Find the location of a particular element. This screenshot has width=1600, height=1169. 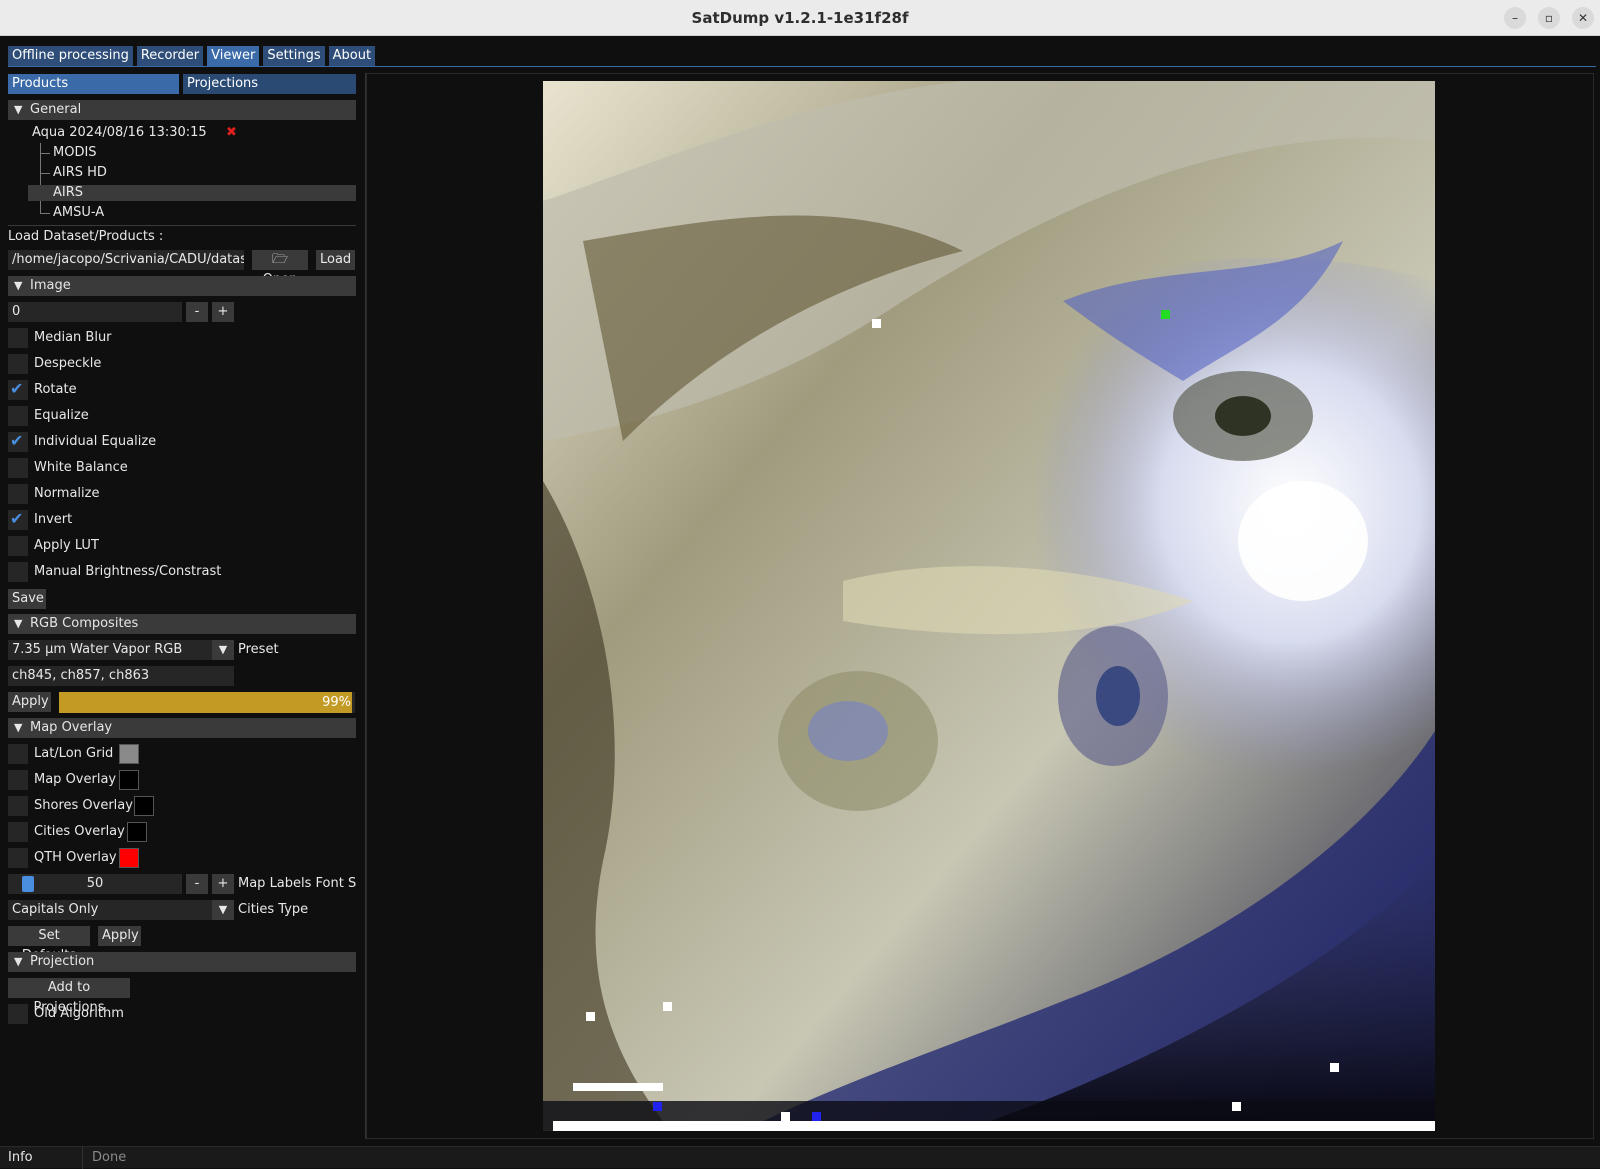

image-option-label: Individual Equalize is located at coordinates (95, 441).